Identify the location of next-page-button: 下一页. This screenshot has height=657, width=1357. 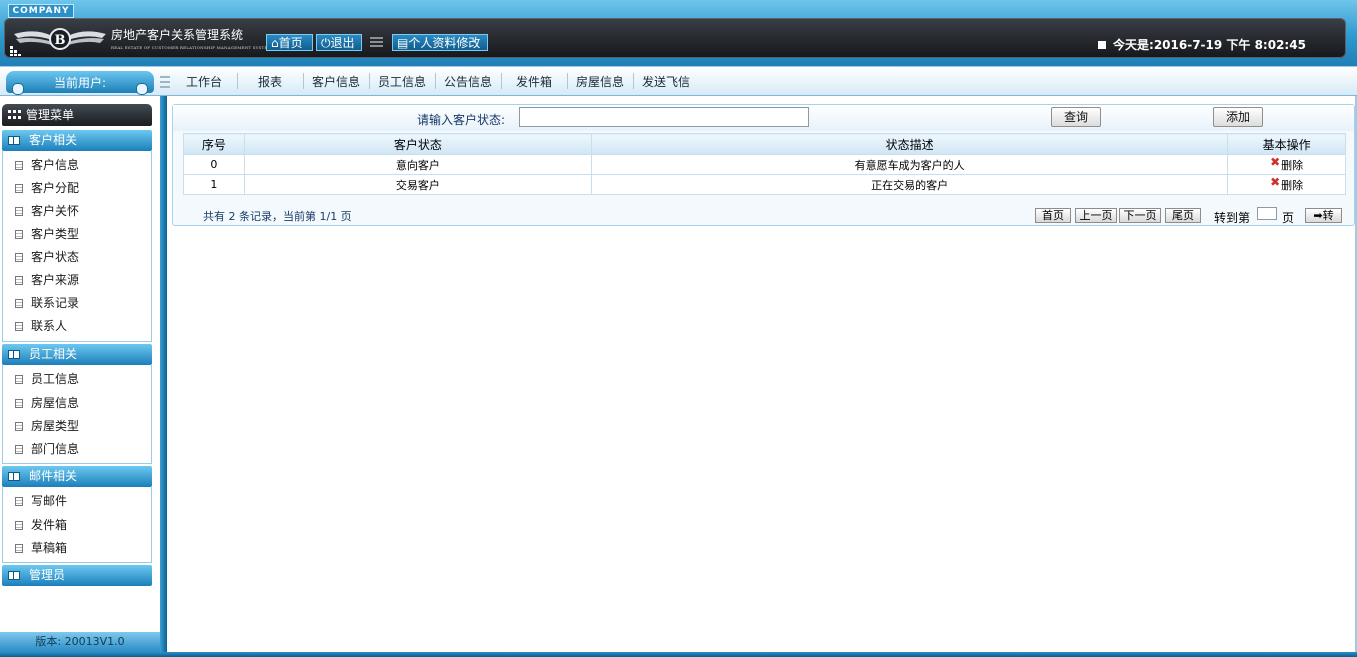
(1140, 215).